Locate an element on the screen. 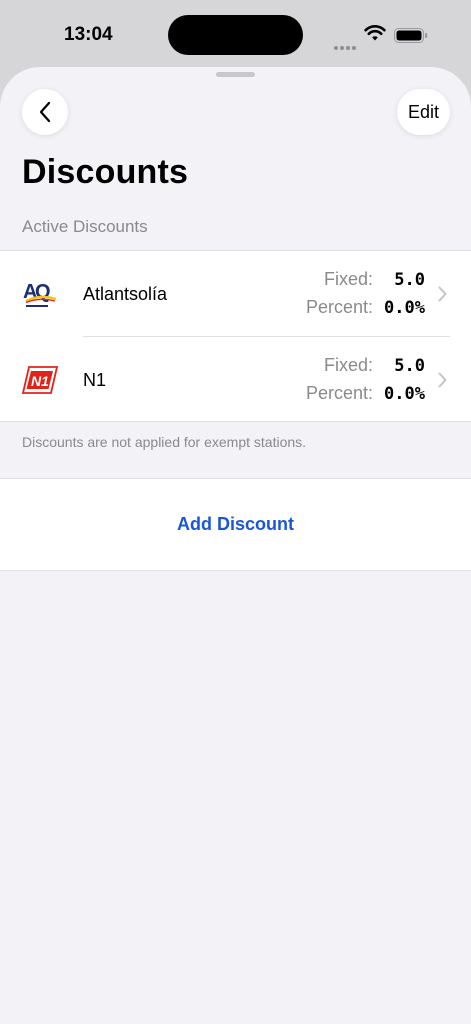 The height and width of the screenshot is (1024, 471). dynamic-island is located at coordinates (235, 35).